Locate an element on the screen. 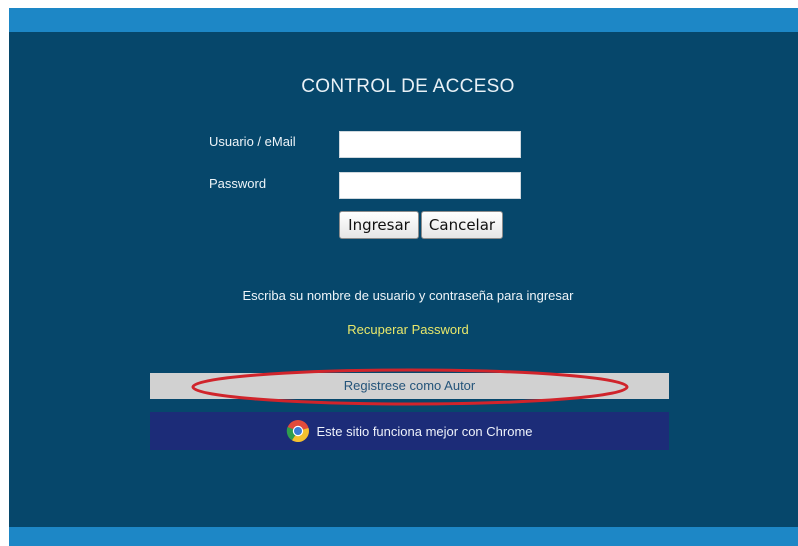  page-title: CONTROL DE ACCESO is located at coordinates (408, 86).